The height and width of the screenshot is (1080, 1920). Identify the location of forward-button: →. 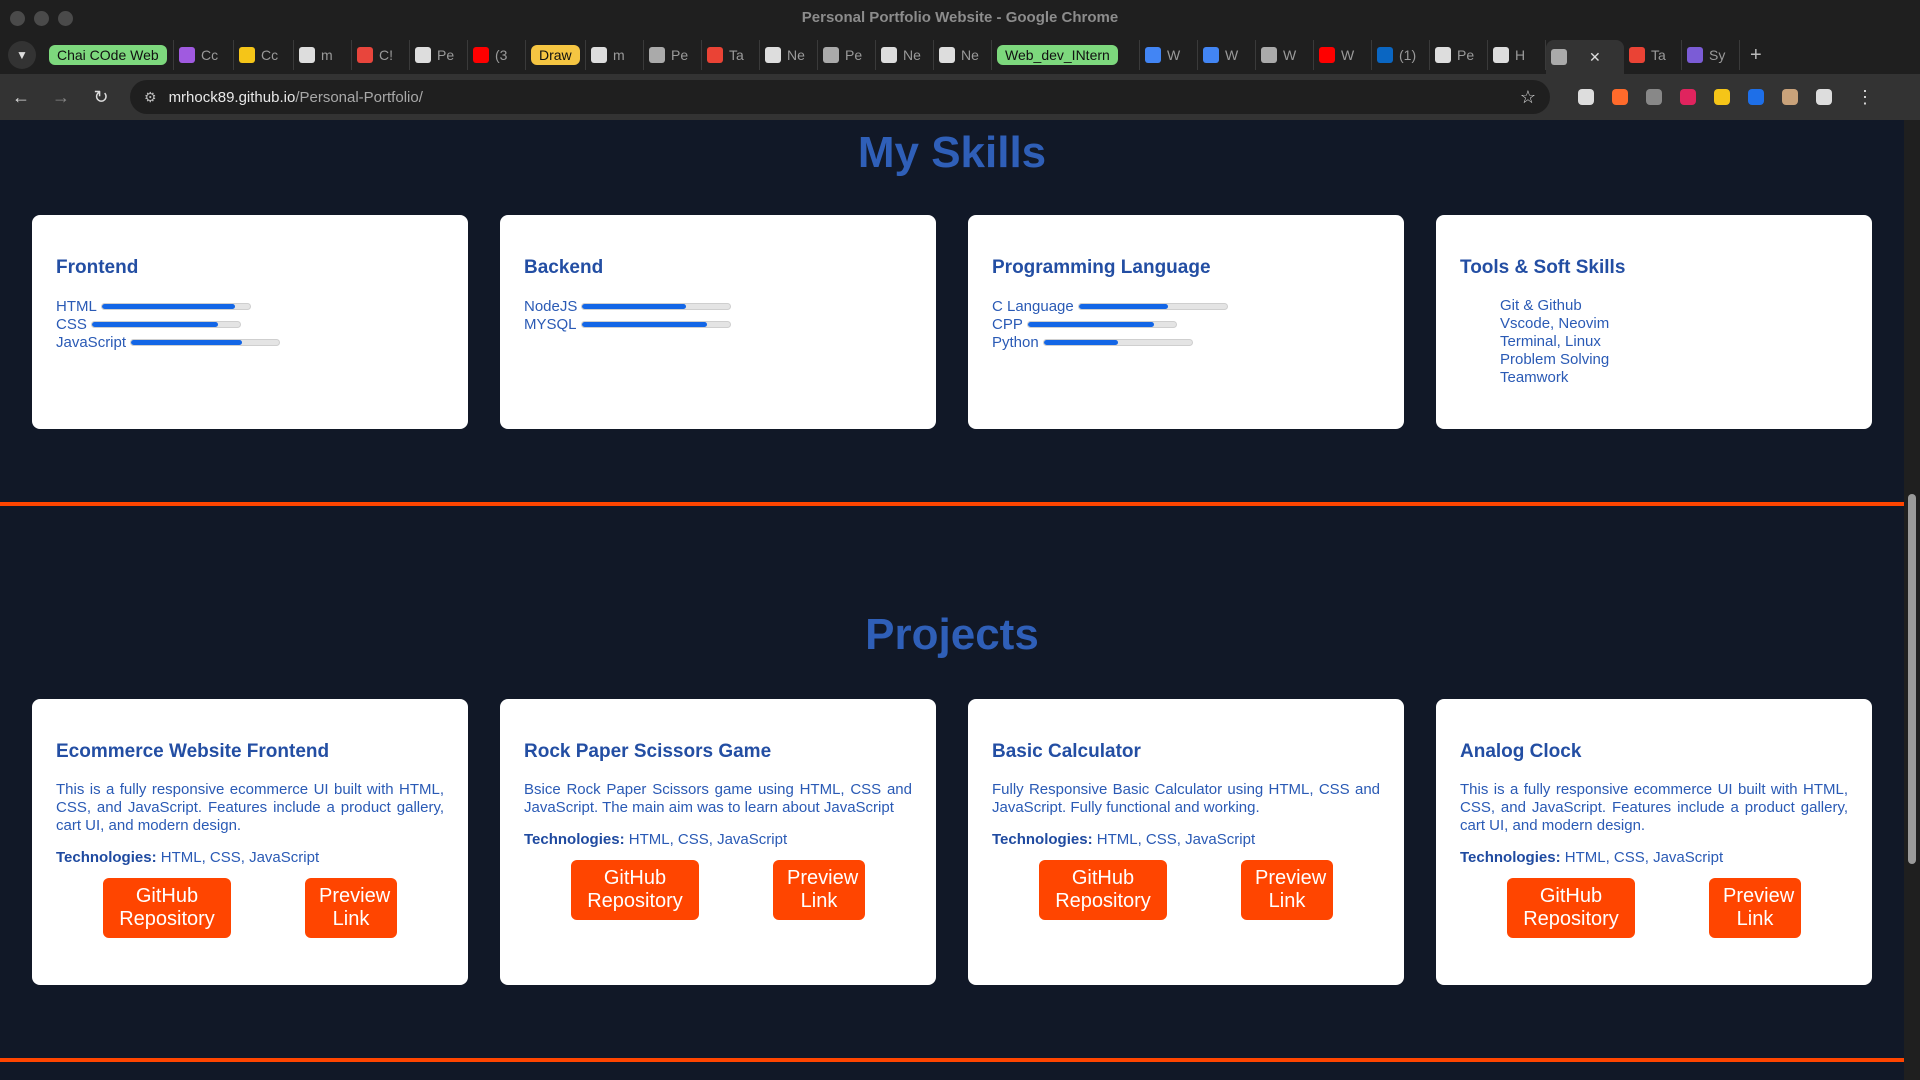
(61, 97).